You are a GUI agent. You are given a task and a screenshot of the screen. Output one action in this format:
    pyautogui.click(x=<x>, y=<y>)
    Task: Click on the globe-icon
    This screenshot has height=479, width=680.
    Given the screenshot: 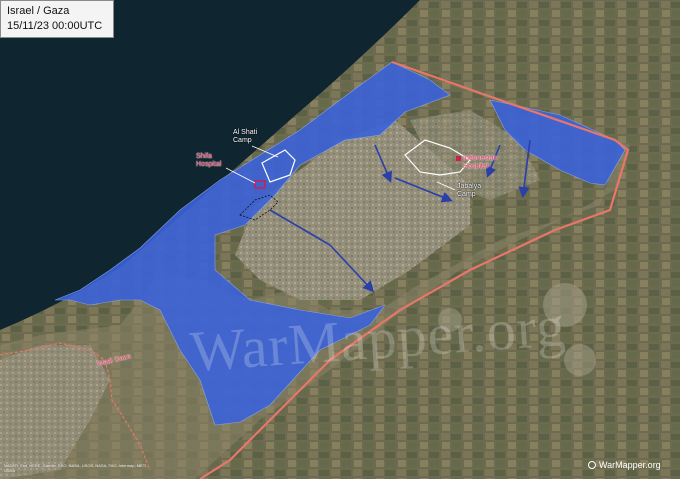 What is the action you would take?
    pyautogui.click(x=592, y=465)
    